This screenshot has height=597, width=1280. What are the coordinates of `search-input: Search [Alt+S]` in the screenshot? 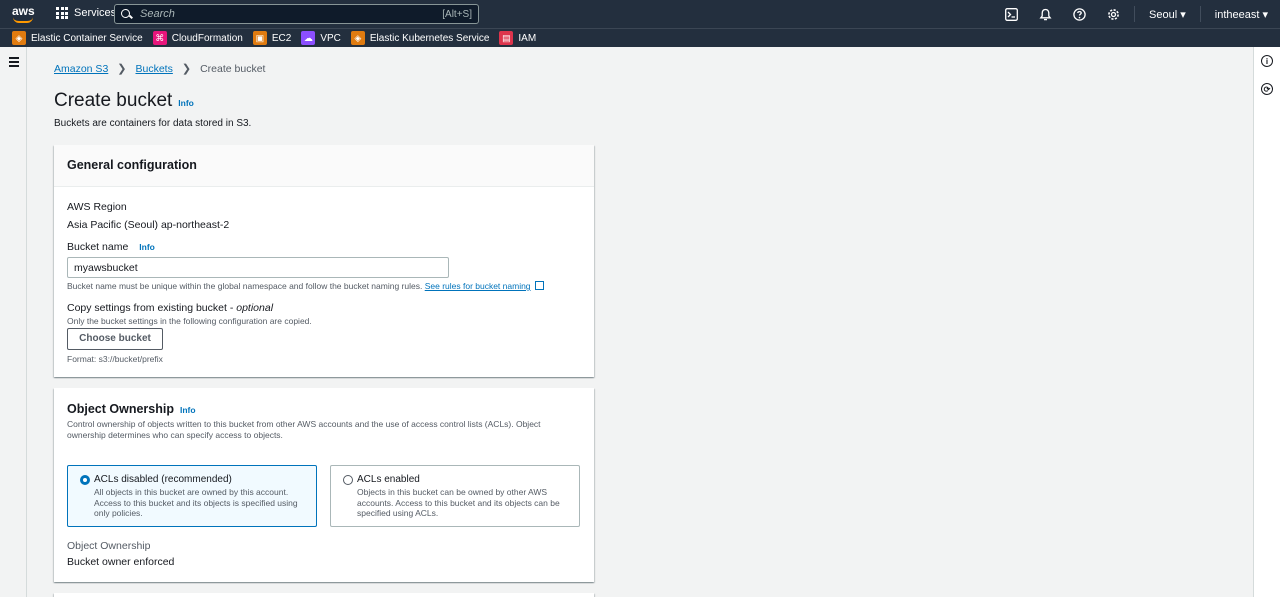 It's located at (296, 14).